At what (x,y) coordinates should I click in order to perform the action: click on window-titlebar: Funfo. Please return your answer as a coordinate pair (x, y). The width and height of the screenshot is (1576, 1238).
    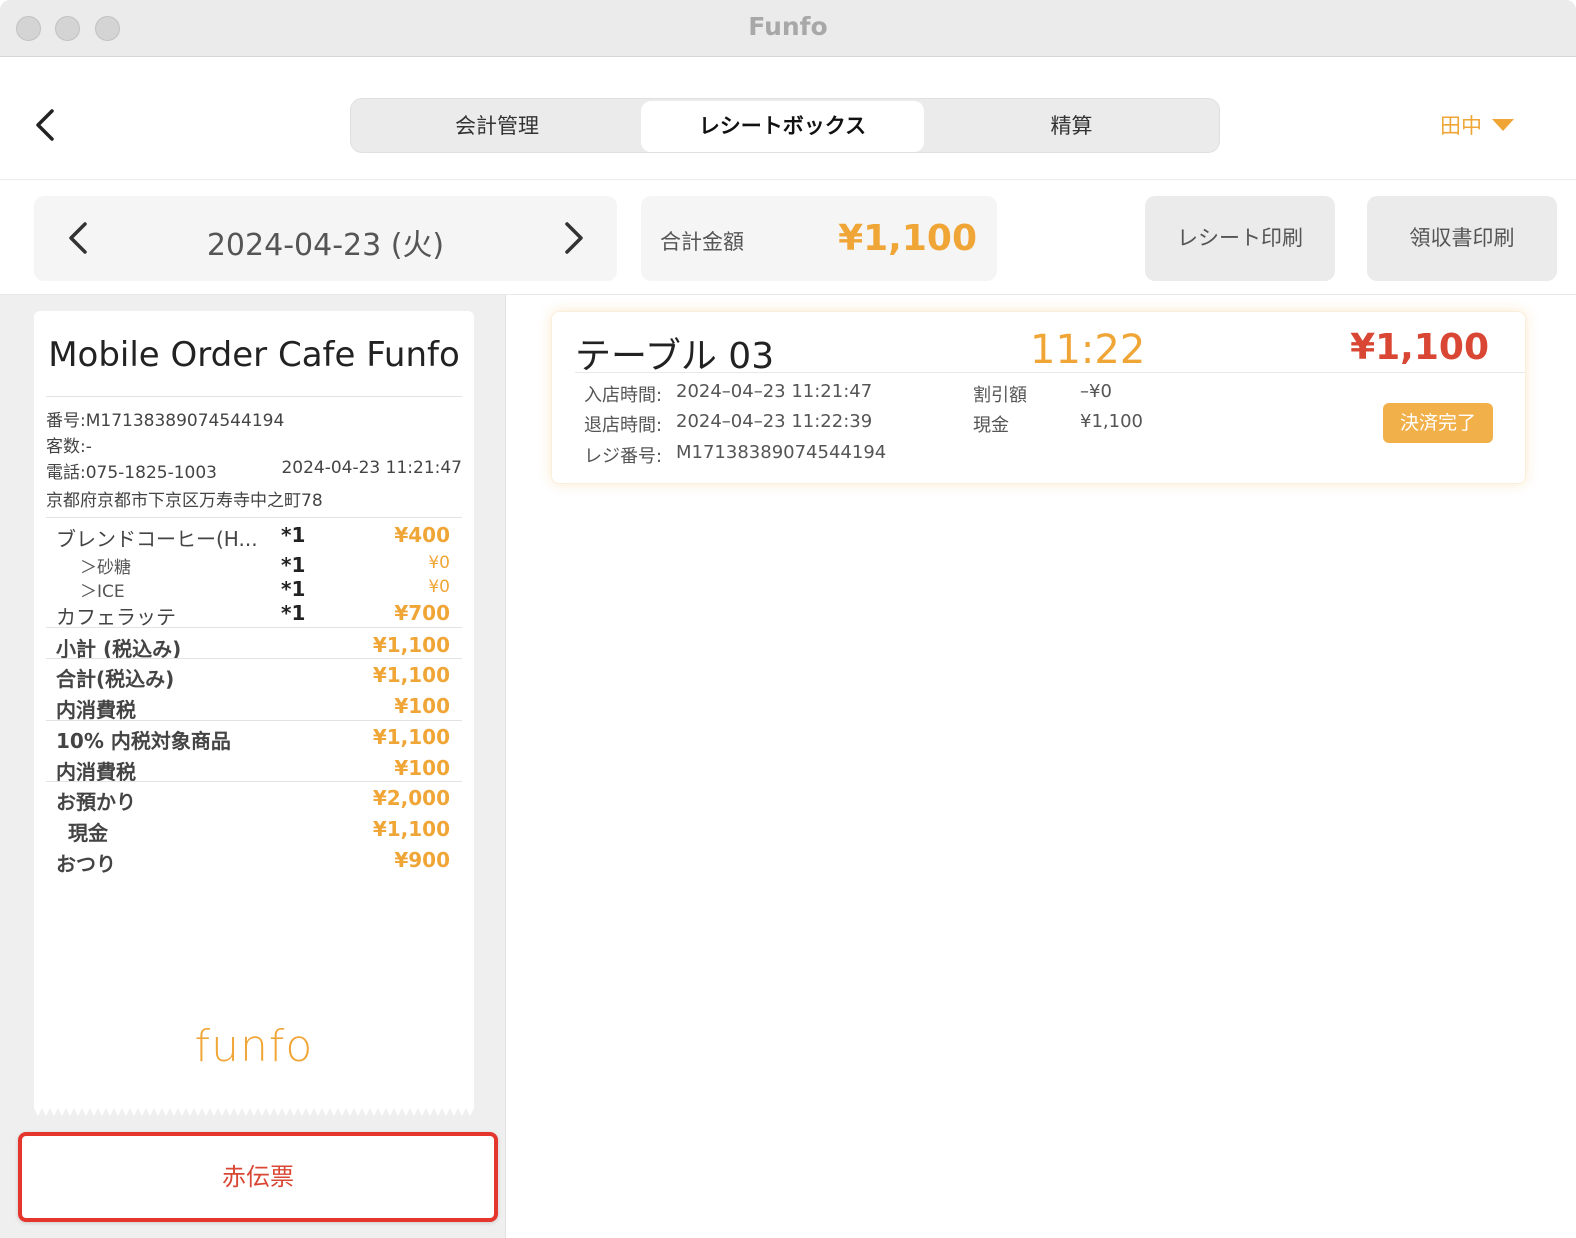
    Looking at the image, I should click on (788, 28).